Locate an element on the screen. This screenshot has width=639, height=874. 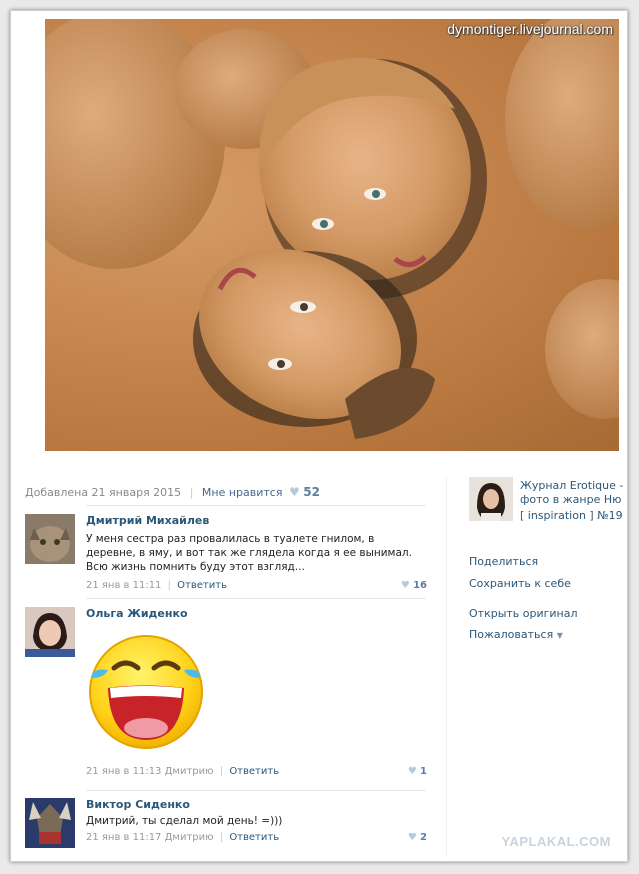
comment-author: Виктор Сиденко is located at coordinates (256, 804).